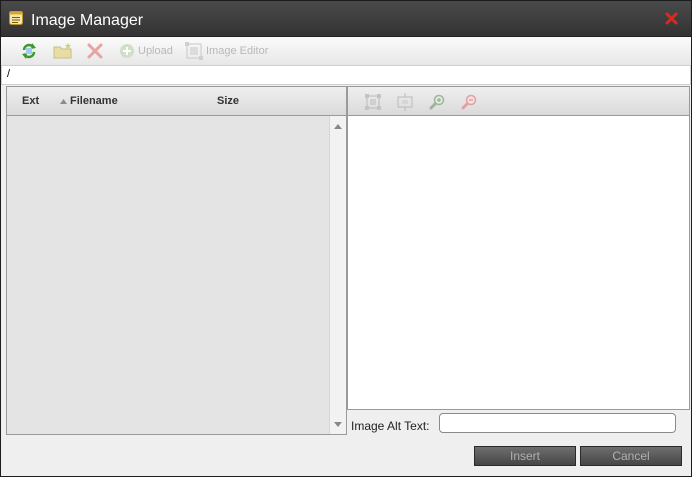  I want to click on upload-label: Upload, so click(155, 51).